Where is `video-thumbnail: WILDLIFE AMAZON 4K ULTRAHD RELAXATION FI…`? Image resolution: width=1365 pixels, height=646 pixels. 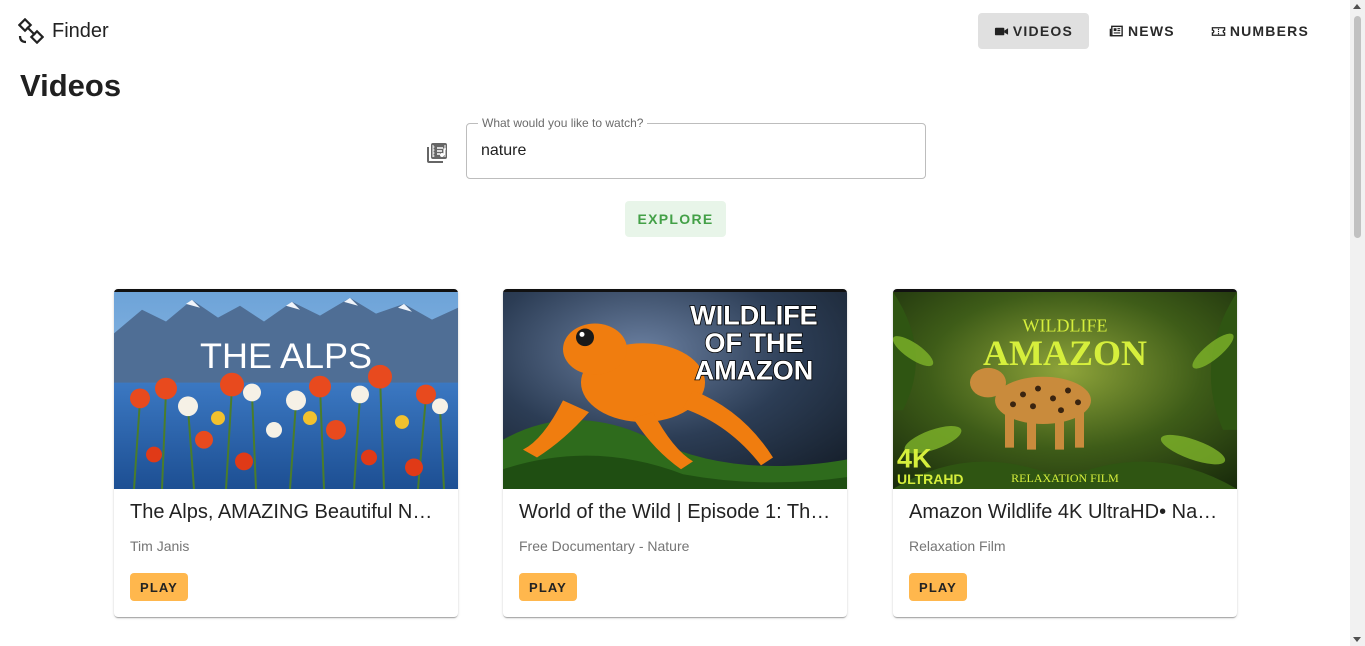
video-thumbnail: WILDLIFE AMAZON 4K ULTRAHD RELAXATION FI… is located at coordinates (1065, 389).